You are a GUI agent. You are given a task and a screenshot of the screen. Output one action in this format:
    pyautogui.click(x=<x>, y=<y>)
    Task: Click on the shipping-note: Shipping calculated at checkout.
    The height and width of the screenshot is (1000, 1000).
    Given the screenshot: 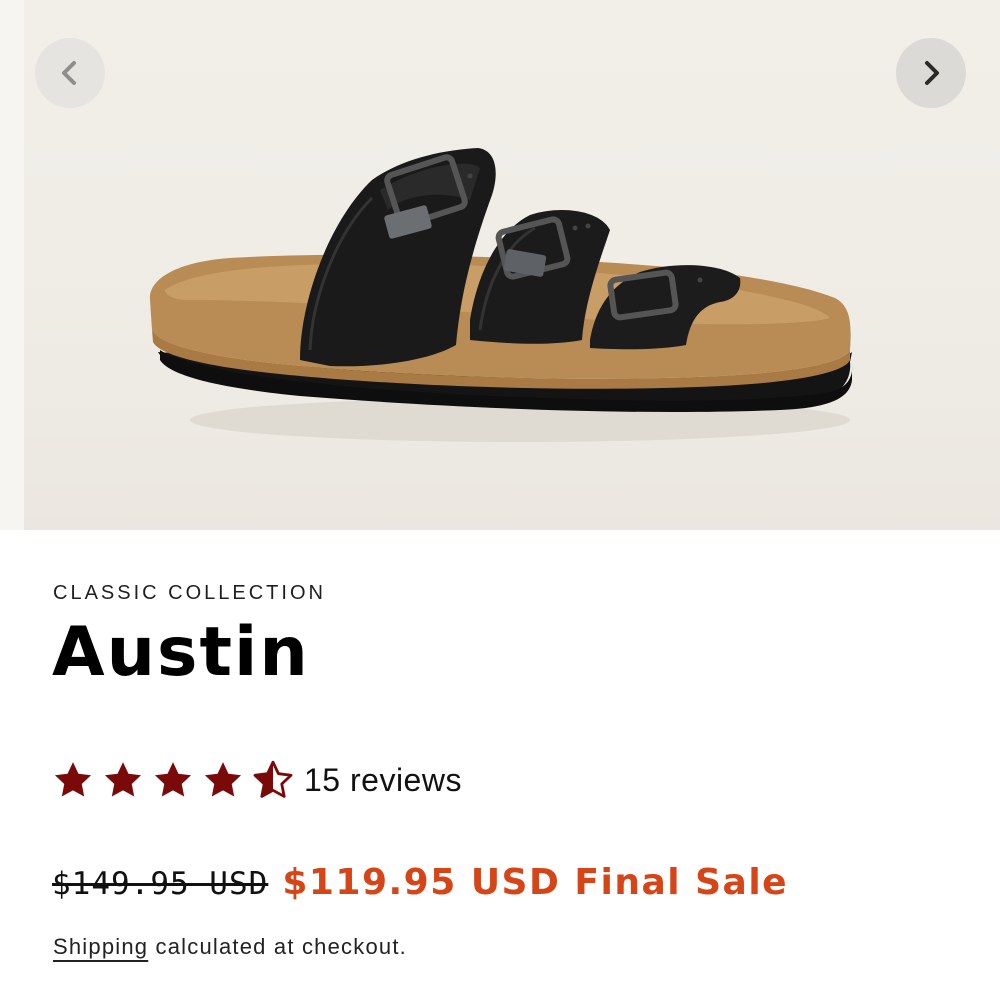 What is the action you would take?
    pyautogui.click(x=230, y=947)
    